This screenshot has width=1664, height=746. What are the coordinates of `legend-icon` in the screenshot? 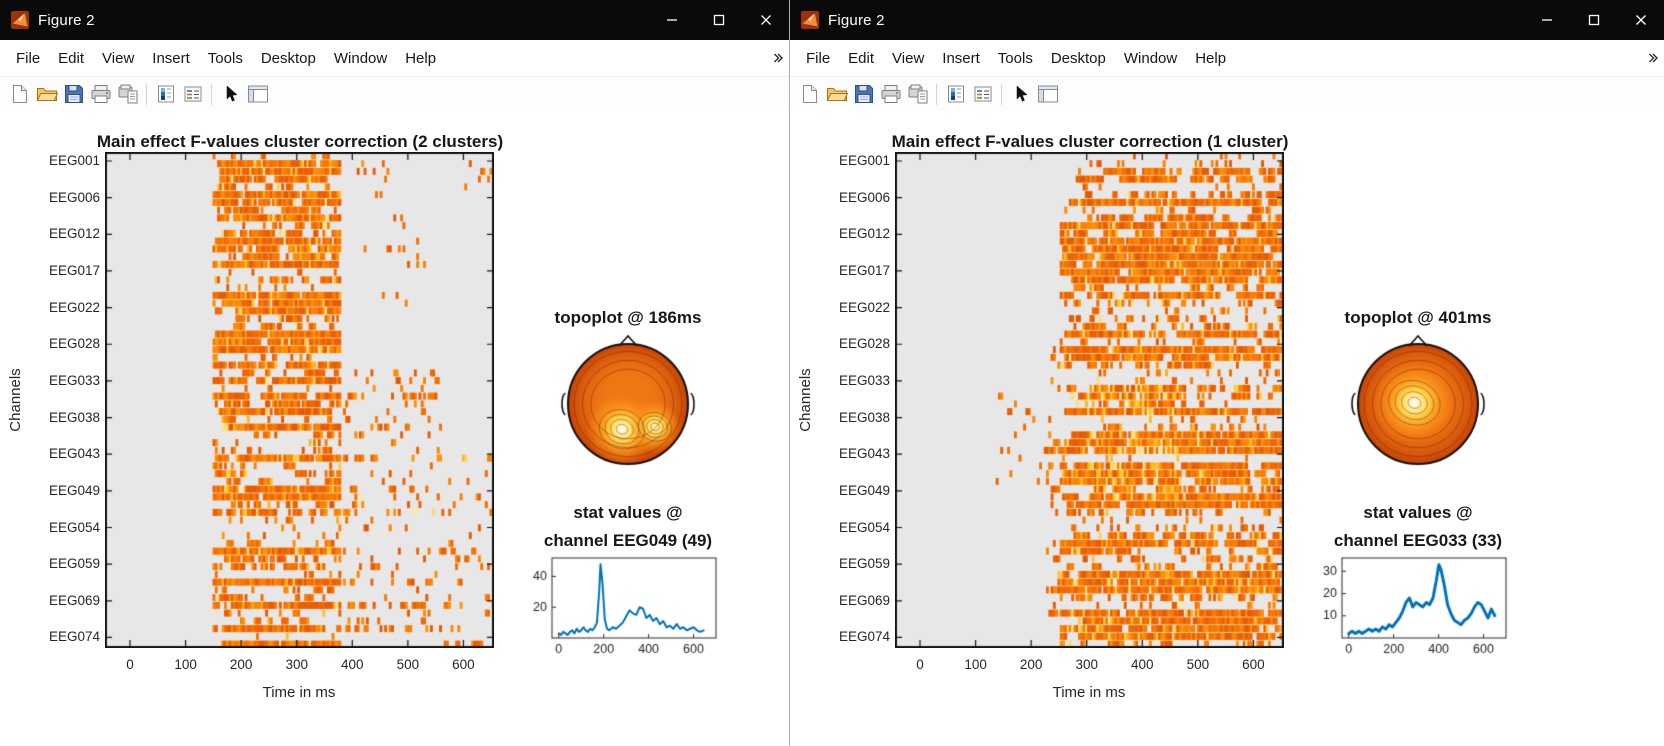 It's located at (192, 94).